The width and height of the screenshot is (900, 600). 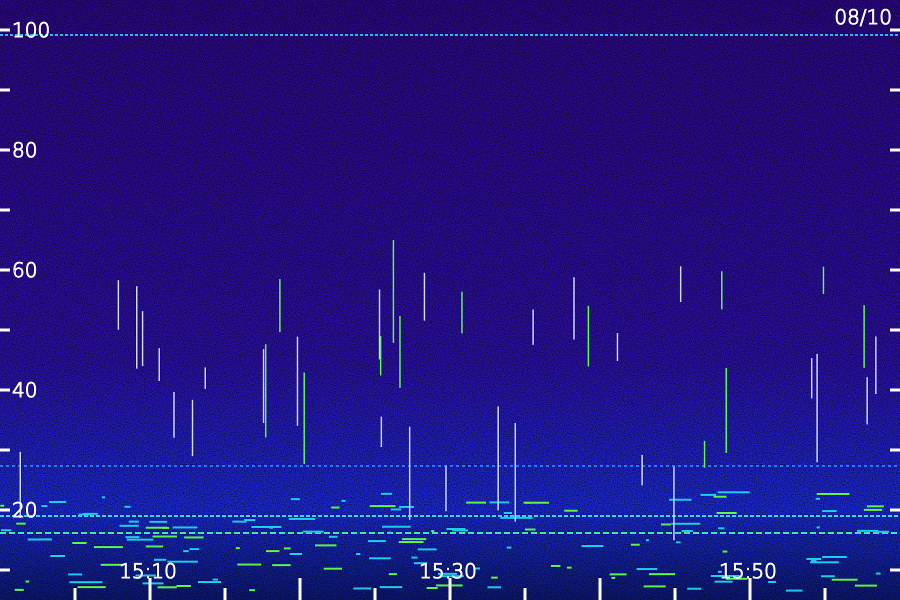 I want to click on y-axis-label: 60, so click(x=25, y=270).